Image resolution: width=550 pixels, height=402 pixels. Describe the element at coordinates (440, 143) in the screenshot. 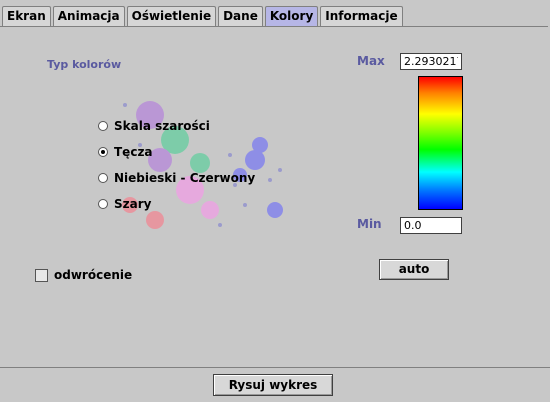

I see `color-scale-bar` at that location.